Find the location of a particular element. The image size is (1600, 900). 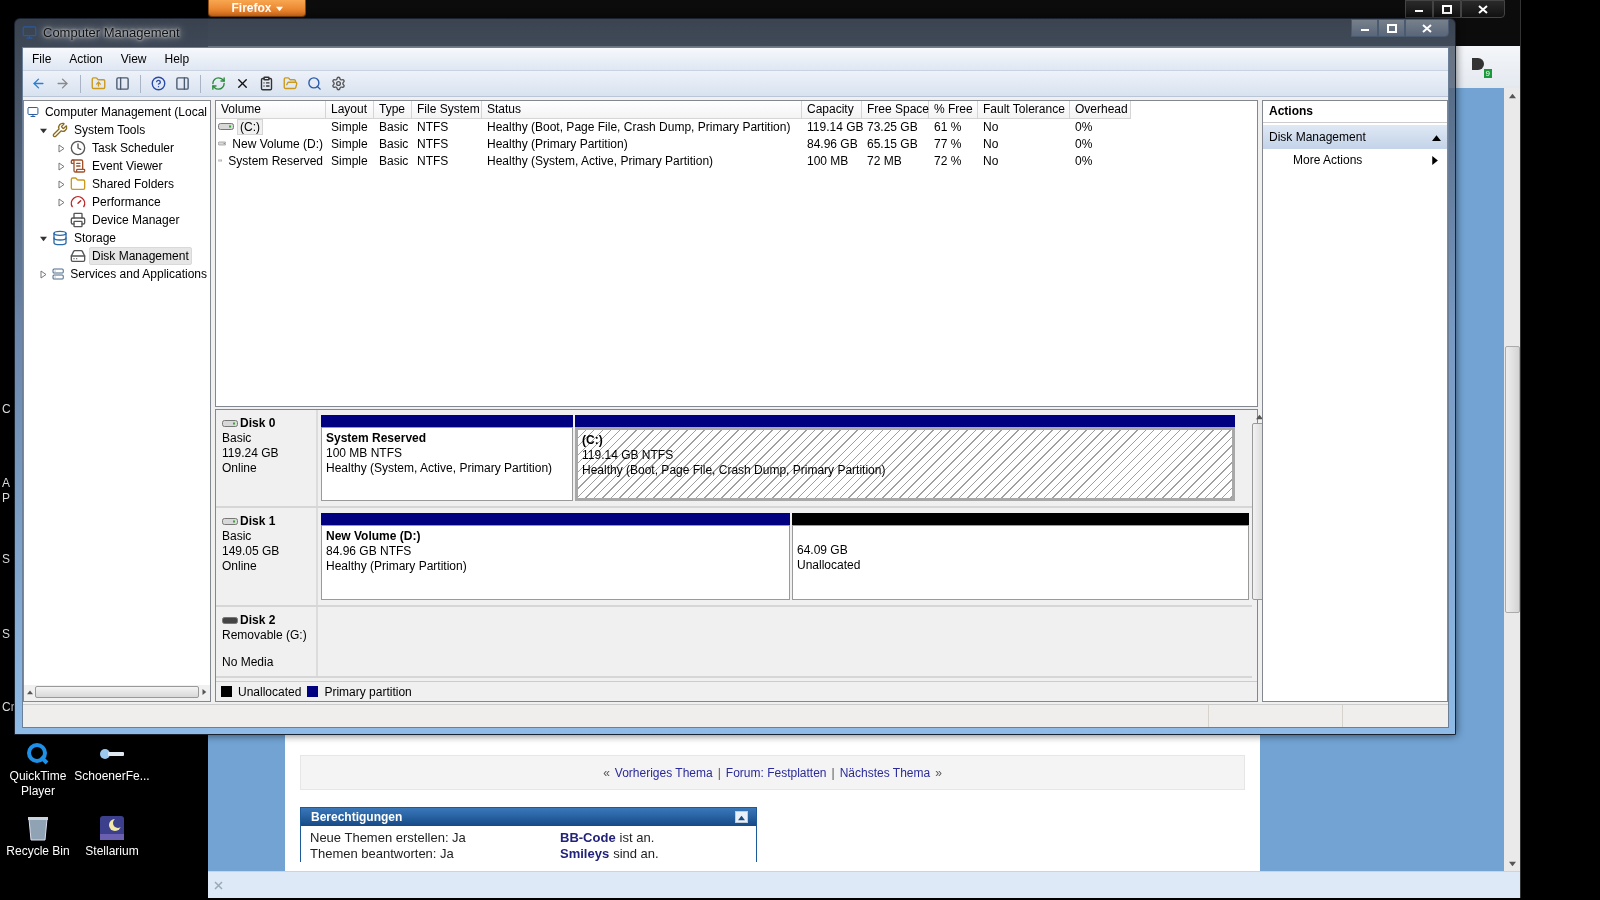

column-header: Type is located at coordinates (393, 110).